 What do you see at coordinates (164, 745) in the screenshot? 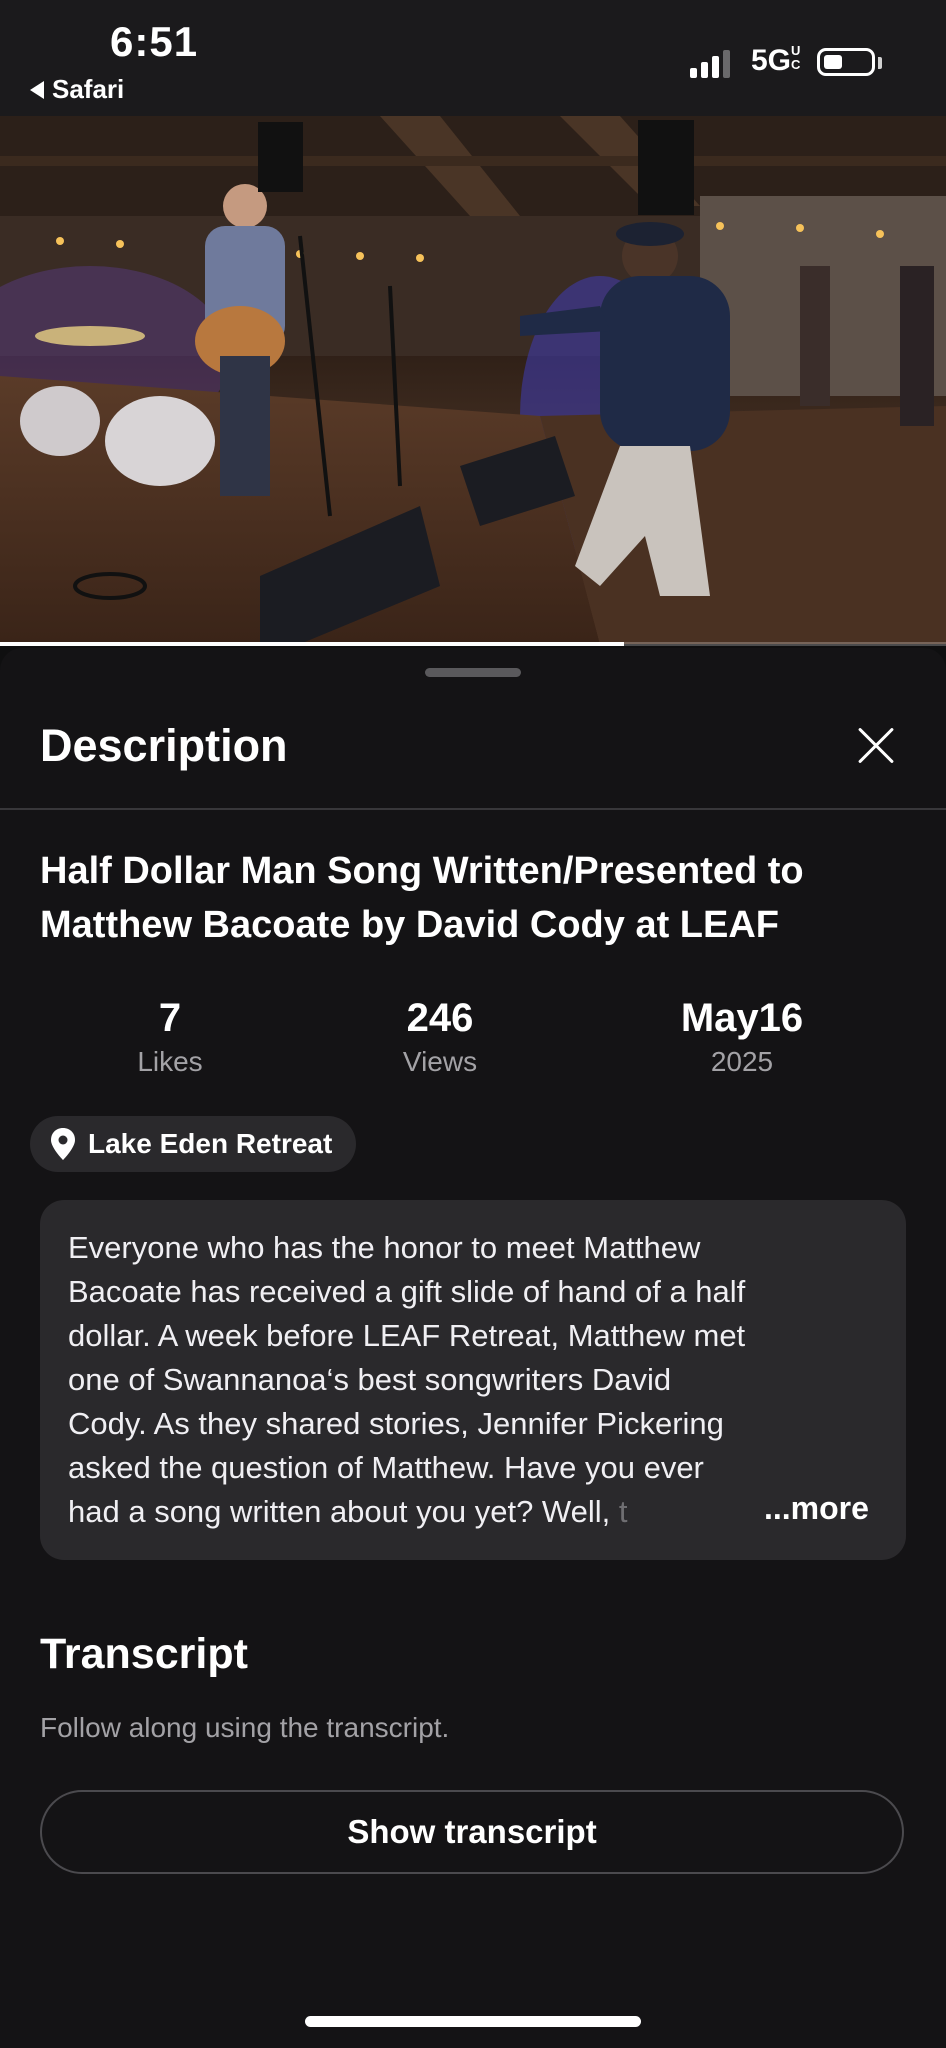
I see `sheet-title: Description` at bounding box center [164, 745].